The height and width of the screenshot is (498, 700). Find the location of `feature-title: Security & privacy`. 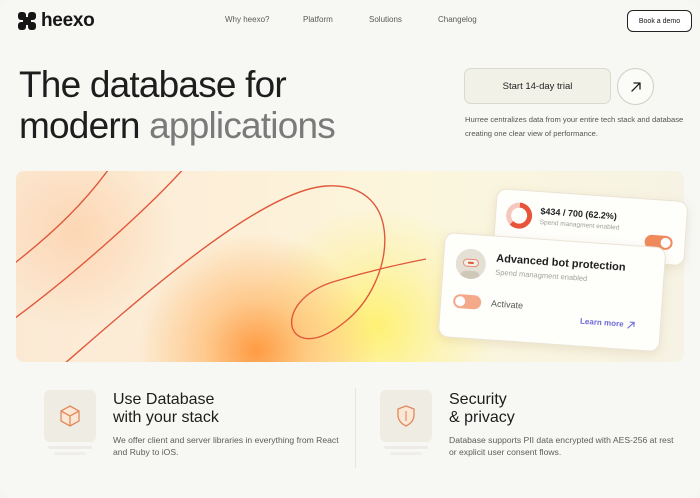

feature-title: Security & privacy is located at coordinates (564, 409).